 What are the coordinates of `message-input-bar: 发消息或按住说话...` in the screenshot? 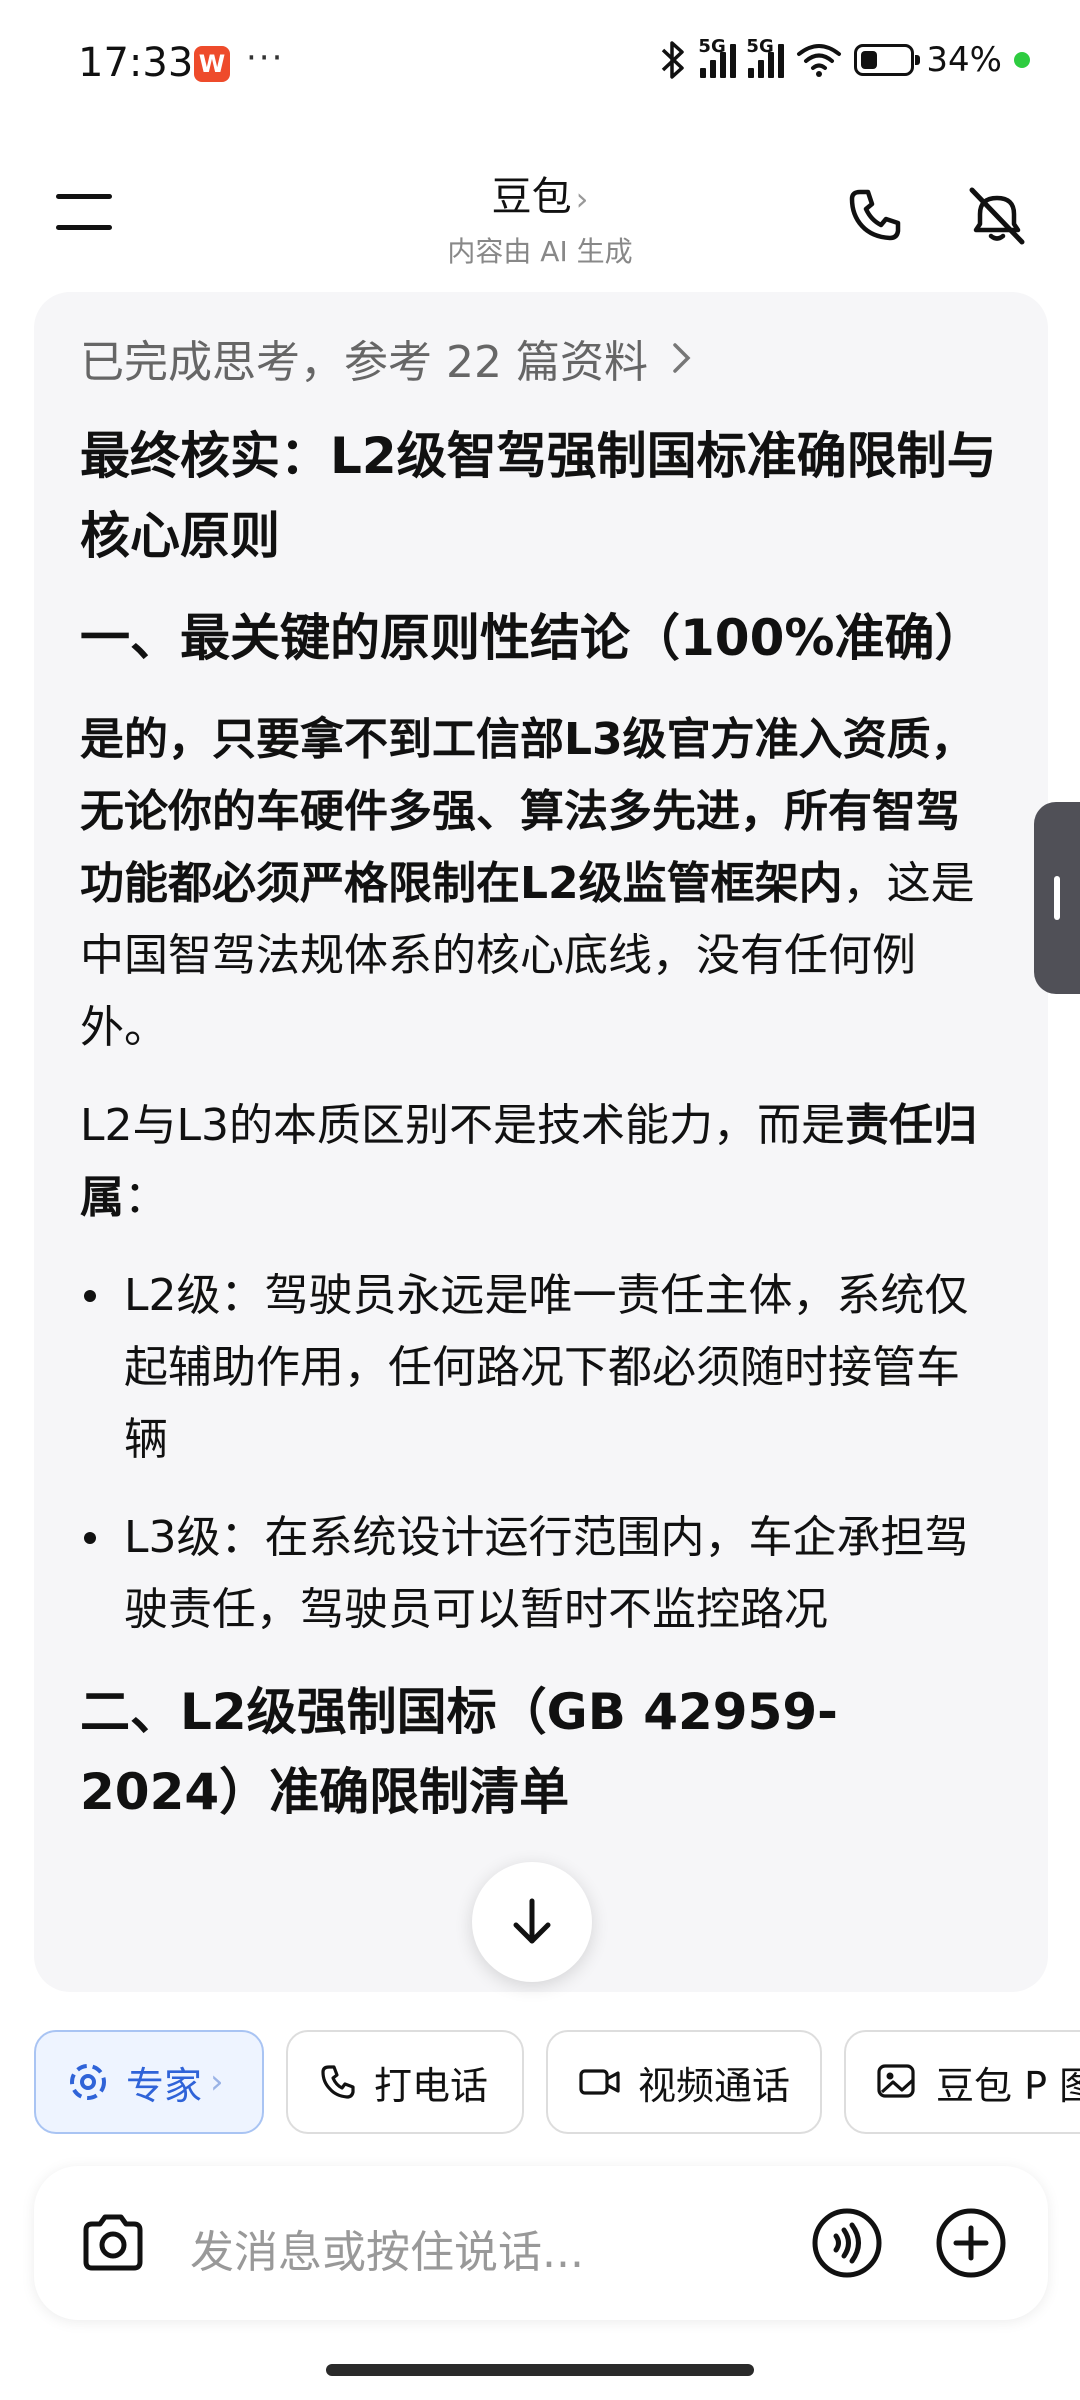 It's located at (541, 2243).